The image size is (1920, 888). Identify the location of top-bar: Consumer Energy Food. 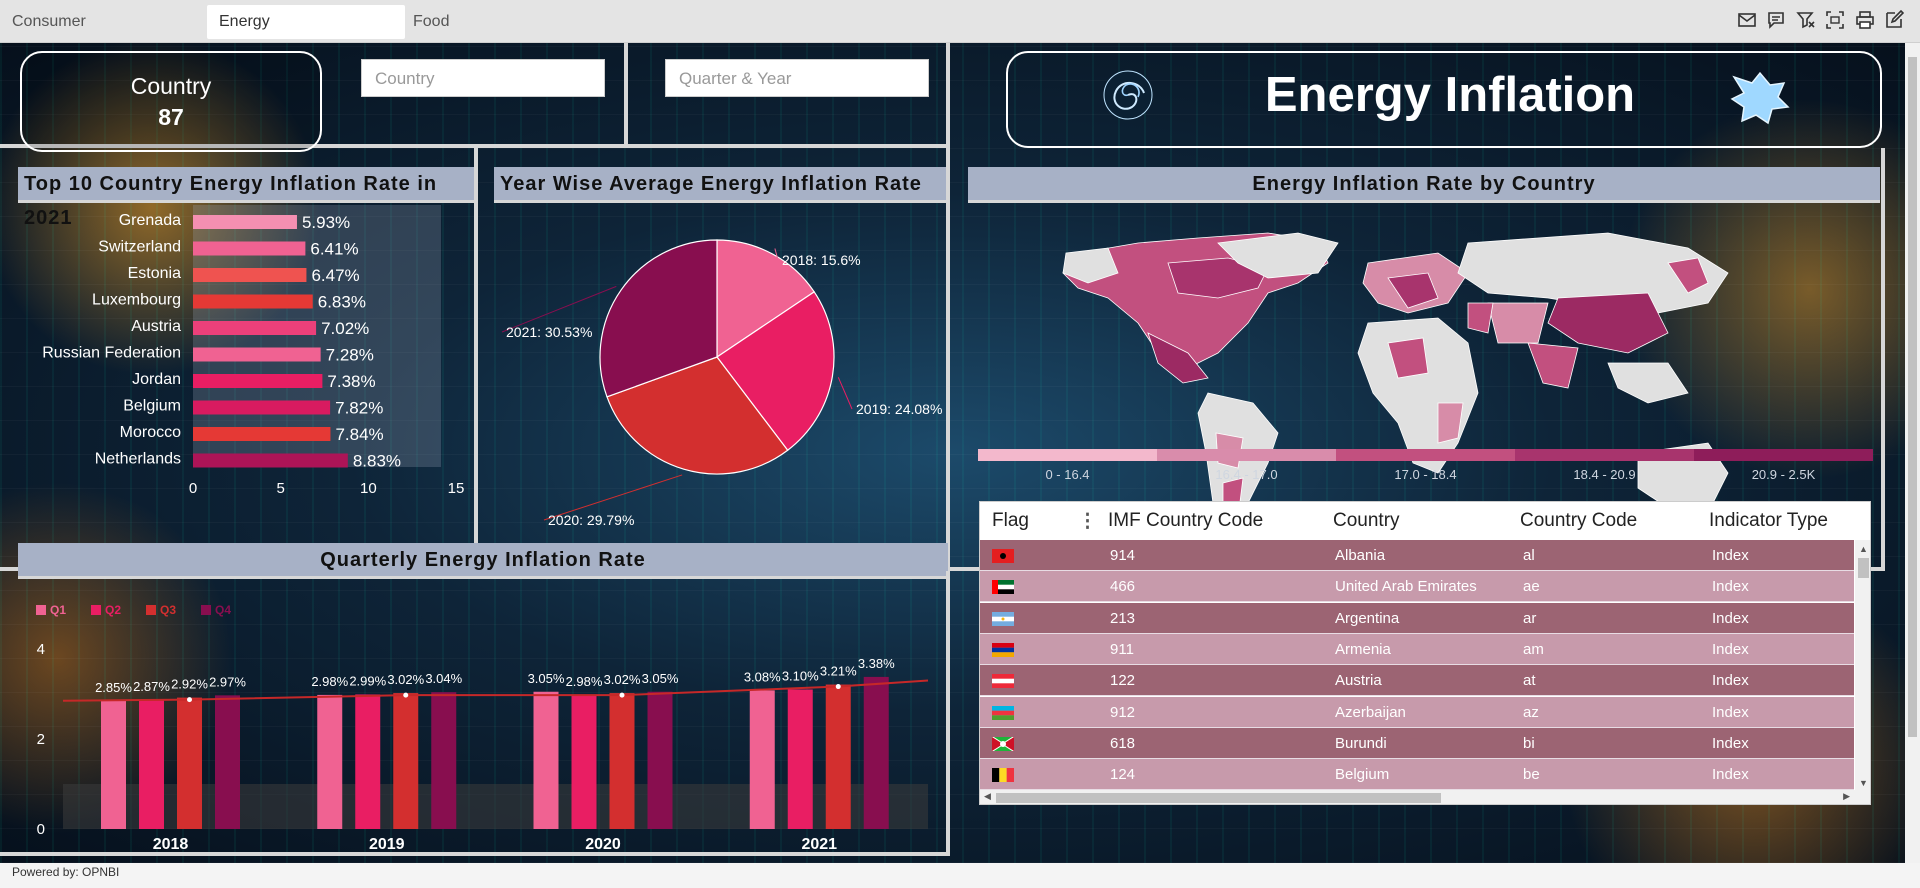
(960, 21).